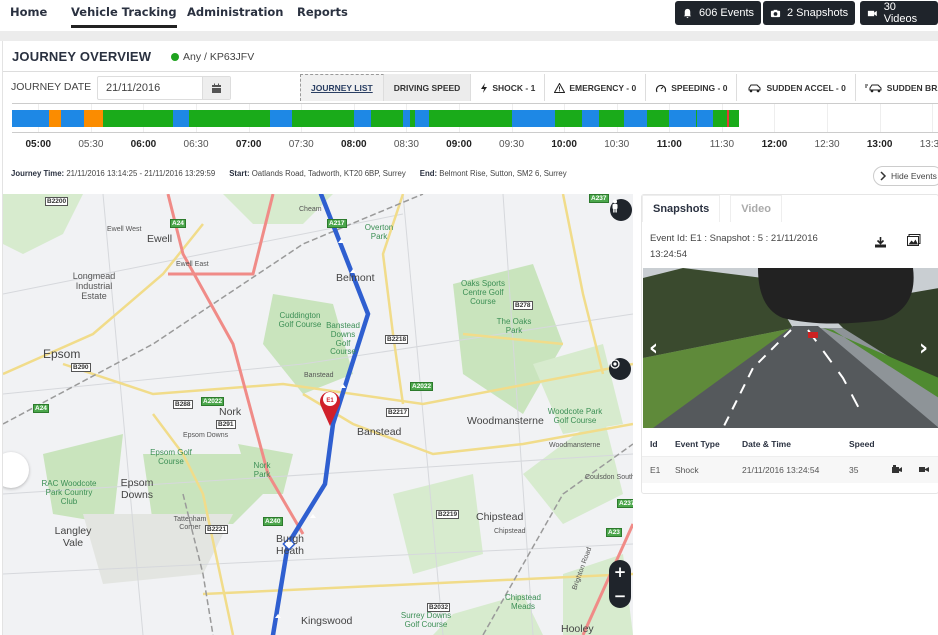  What do you see at coordinates (216, 88) in the screenshot?
I see `calendar-button` at bounding box center [216, 88].